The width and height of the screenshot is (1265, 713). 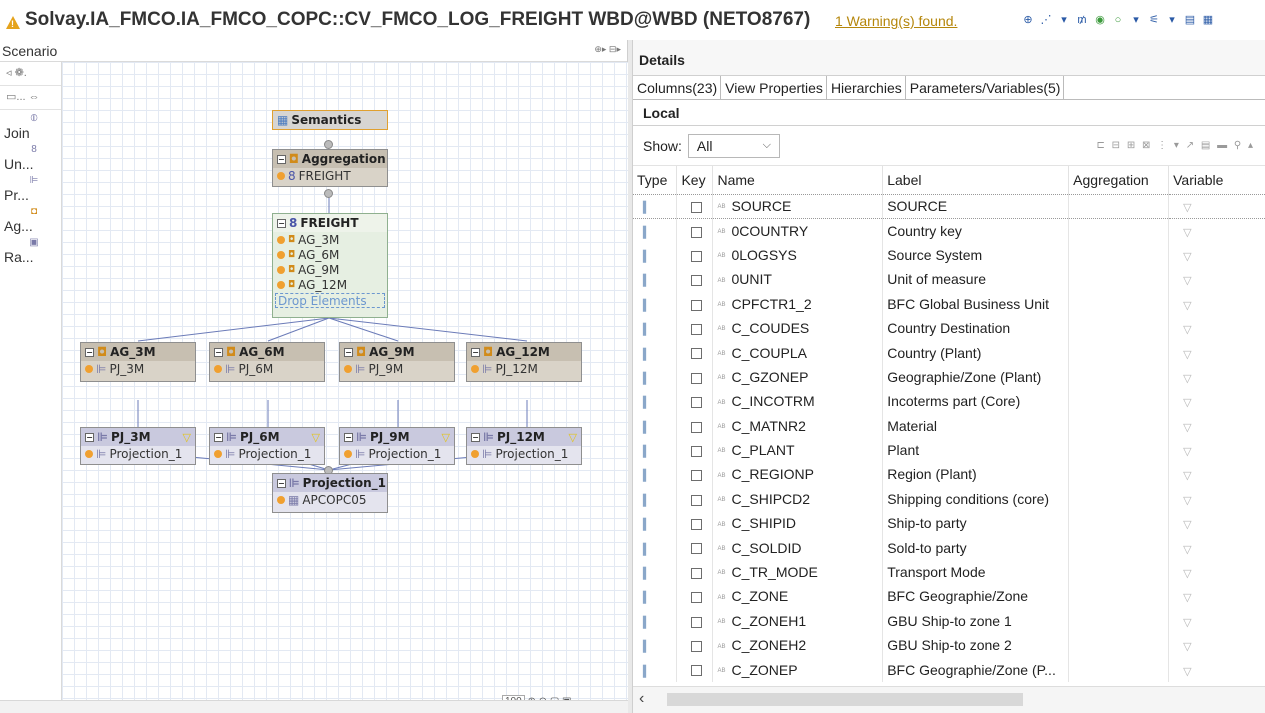 What do you see at coordinates (949, 206) in the screenshot?
I see `table-row: ▍ AB SOURCE SOURCE ▽` at bounding box center [949, 206].